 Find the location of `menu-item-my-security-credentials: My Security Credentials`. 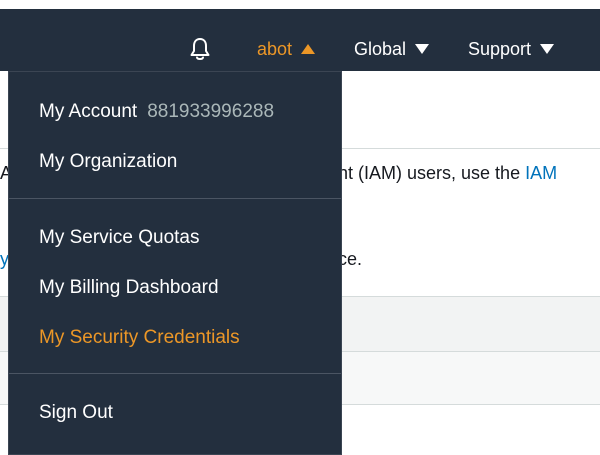

menu-item-my-security-credentials: My Security Credentials is located at coordinates (139, 338).